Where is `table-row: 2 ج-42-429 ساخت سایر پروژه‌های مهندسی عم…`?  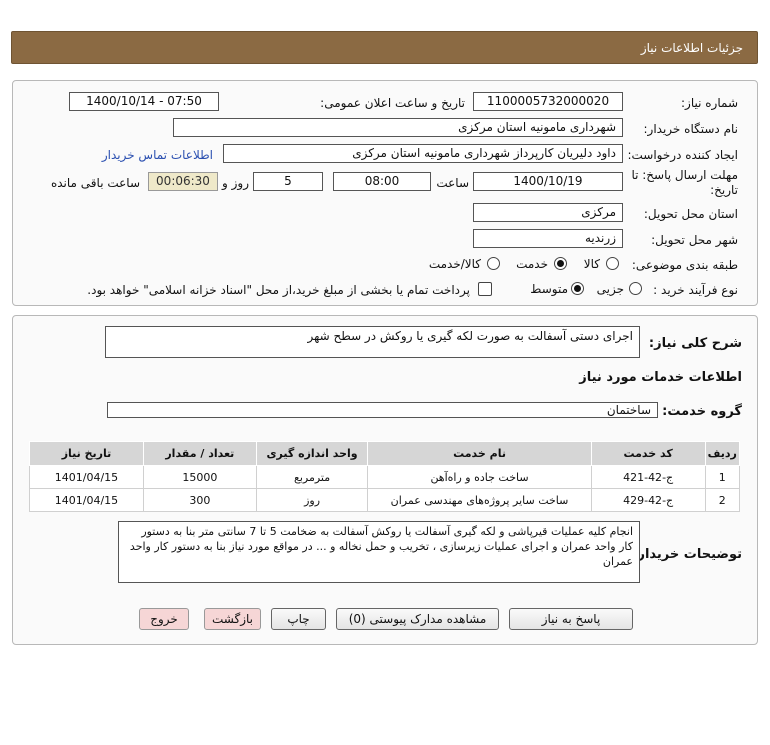
table-row: 2 ج-42-429 ساخت سایر پروژه‌های مهندسی عم… is located at coordinates (385, 500).